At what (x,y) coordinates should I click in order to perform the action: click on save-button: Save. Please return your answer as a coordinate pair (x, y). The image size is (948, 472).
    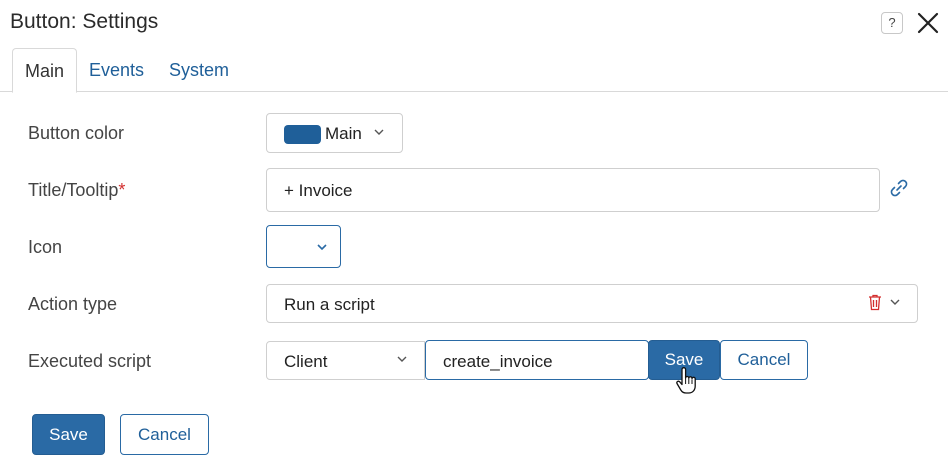
    Looking at the image, I should click on (68, 434).